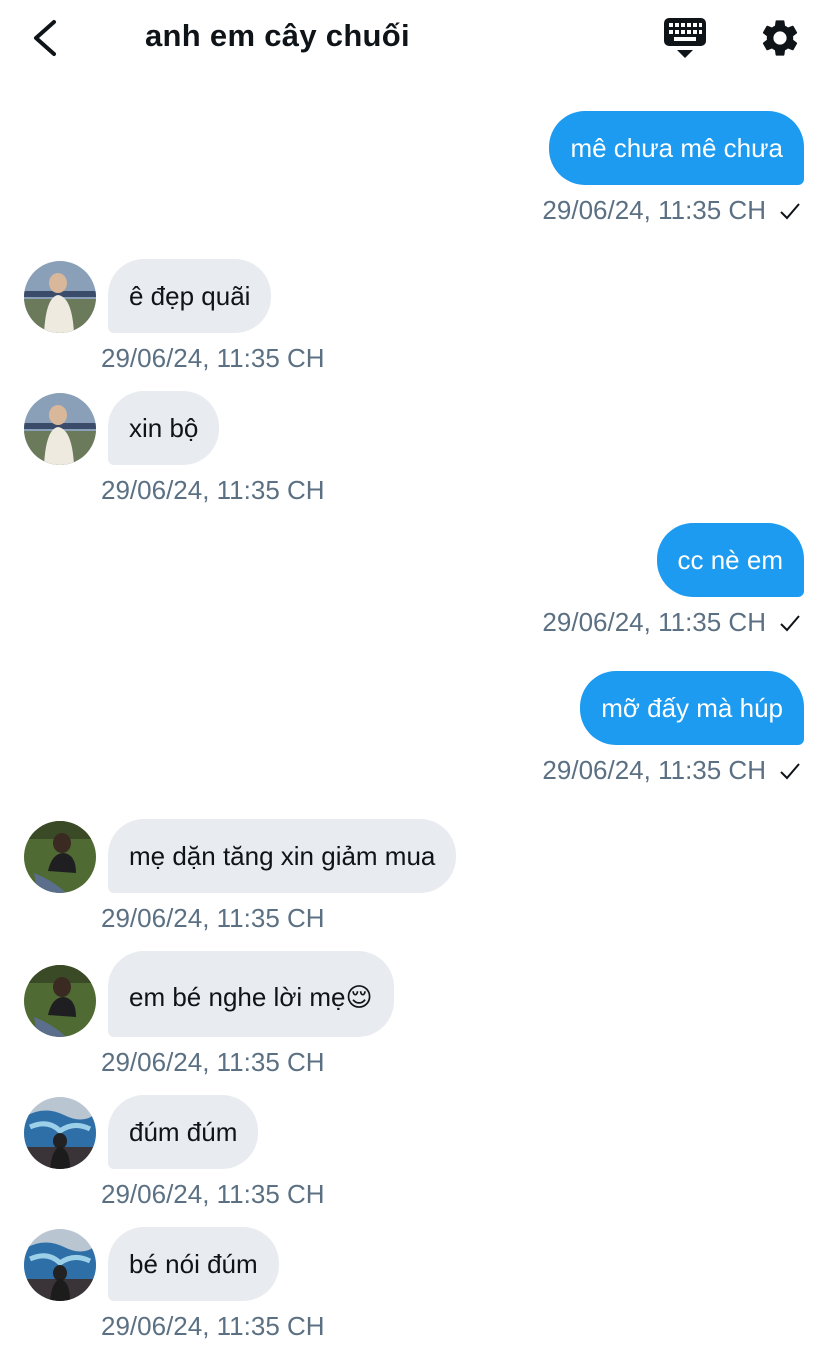  Describe the element at coordinates (414, 728) in the screenshot. I see `message-outgoing: mỡ đấy mà húp 29/06/24, 11:35 CH` at that location.